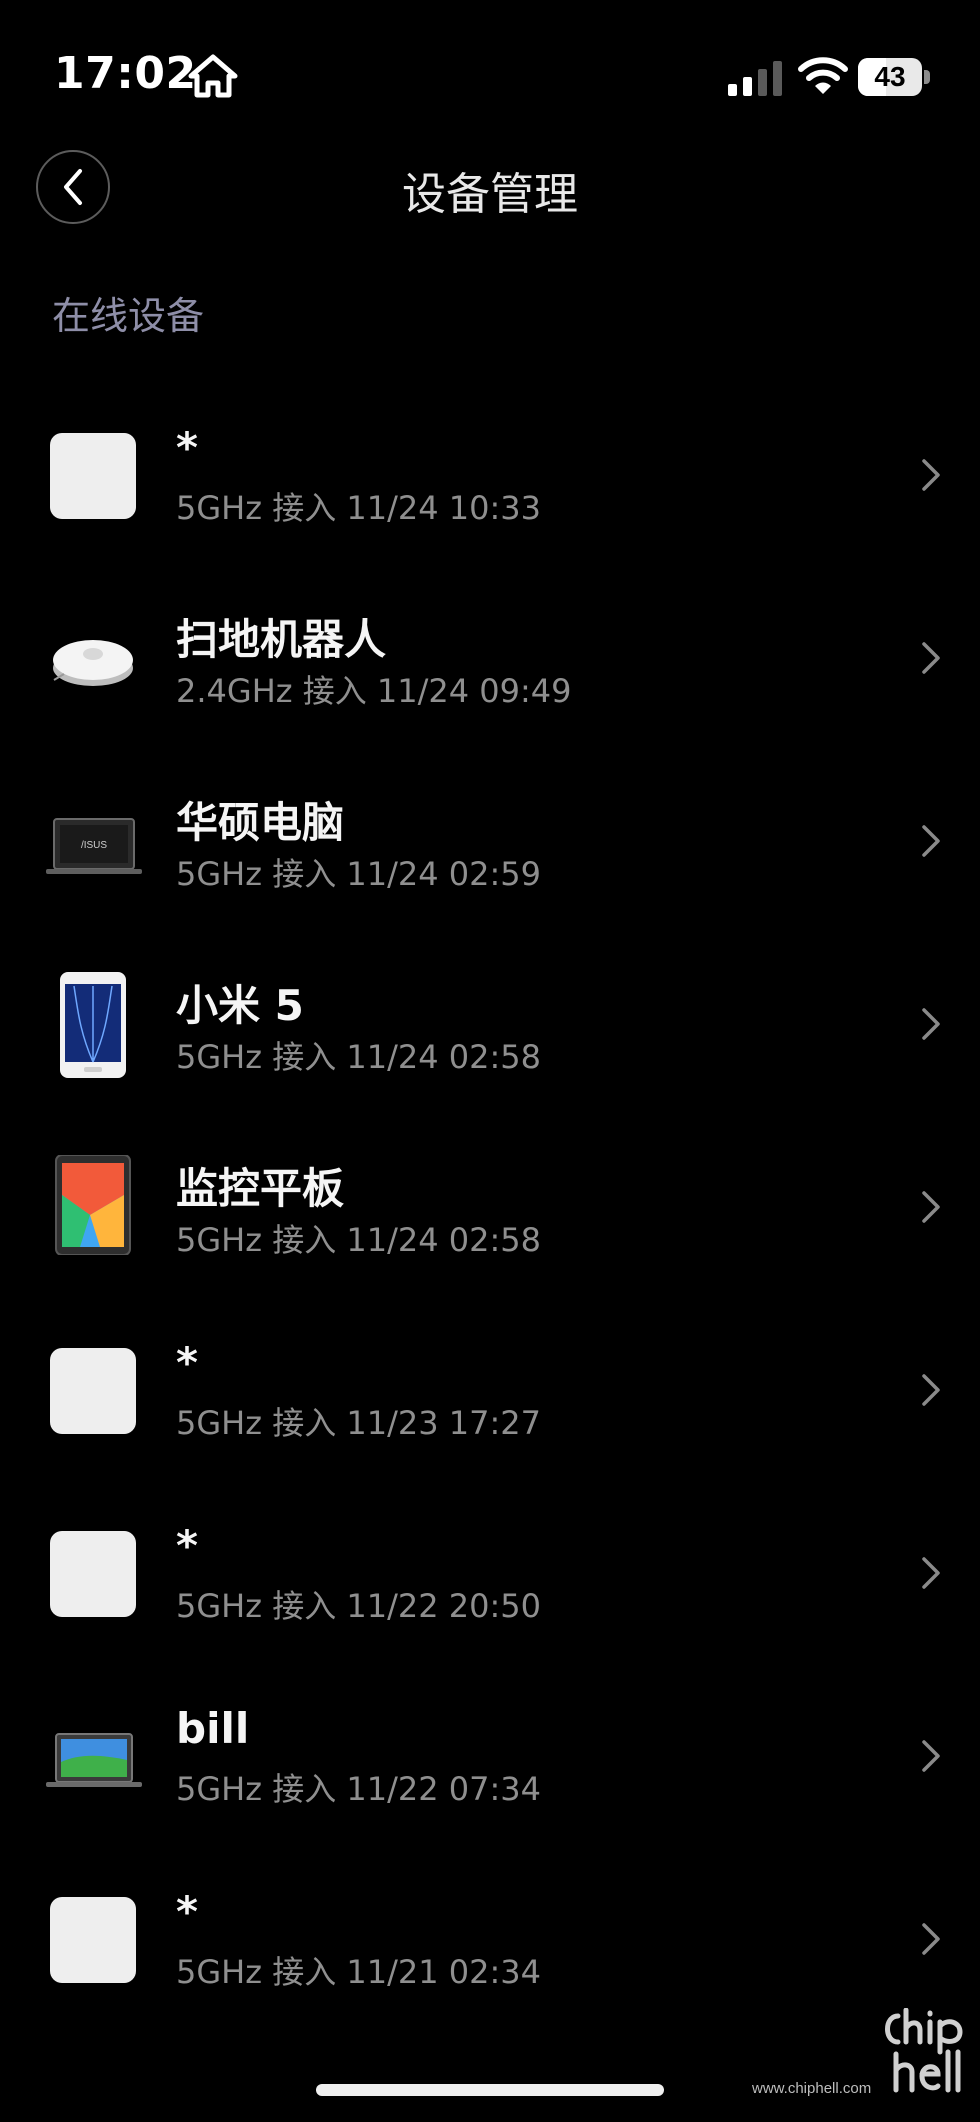  What do you see at coordinates (128, 316) in the screenshot?
I see `section-title-online-devices: 在线设备` at bounding box center [128, 316].